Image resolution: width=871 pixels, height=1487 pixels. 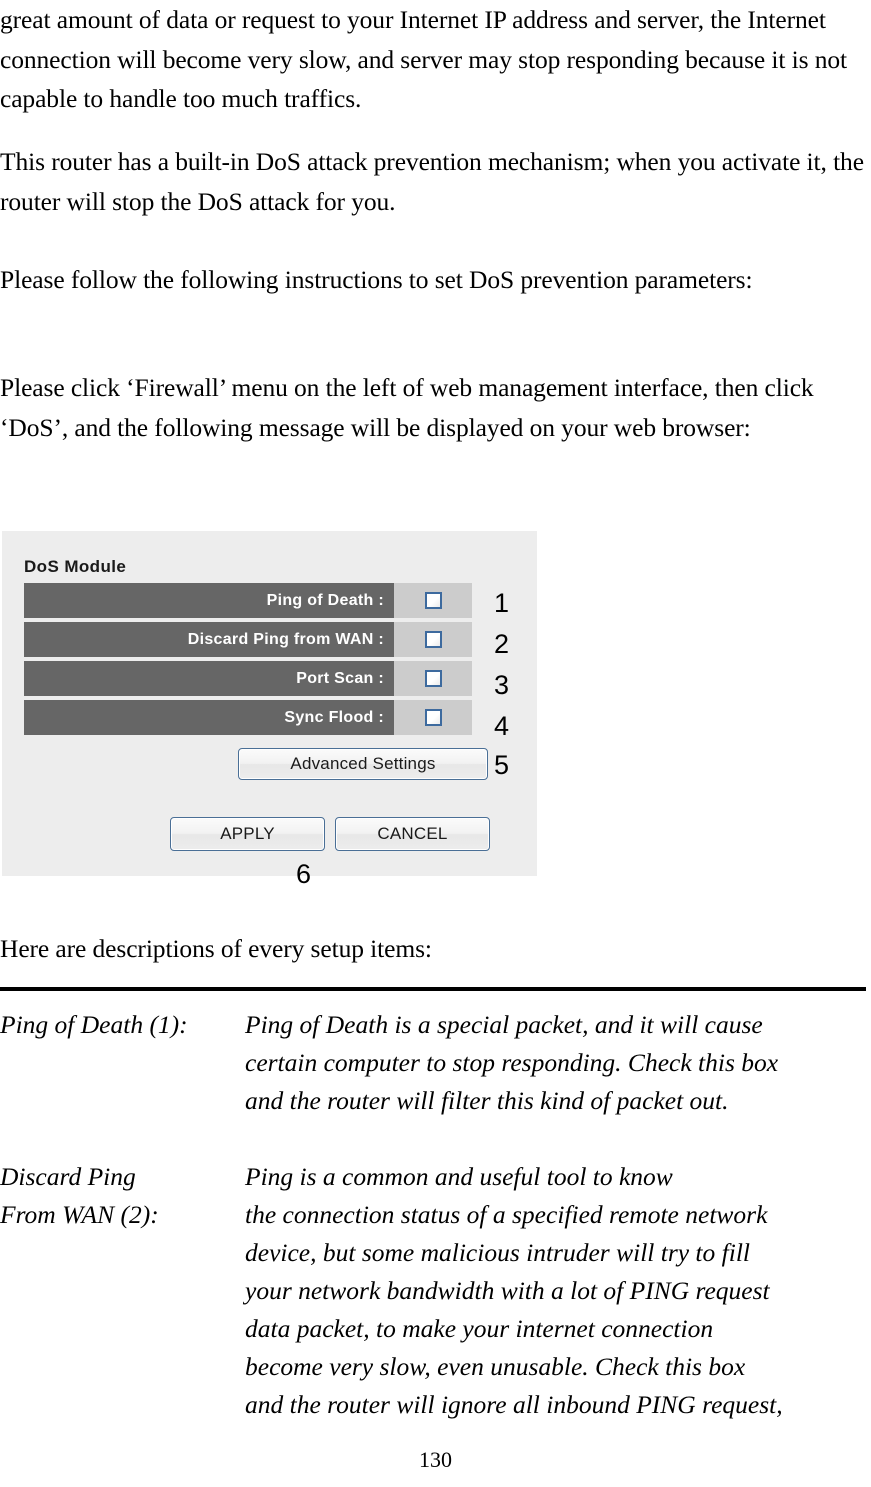 I want to click on port-scan-cell, so click(x=433, y=678).